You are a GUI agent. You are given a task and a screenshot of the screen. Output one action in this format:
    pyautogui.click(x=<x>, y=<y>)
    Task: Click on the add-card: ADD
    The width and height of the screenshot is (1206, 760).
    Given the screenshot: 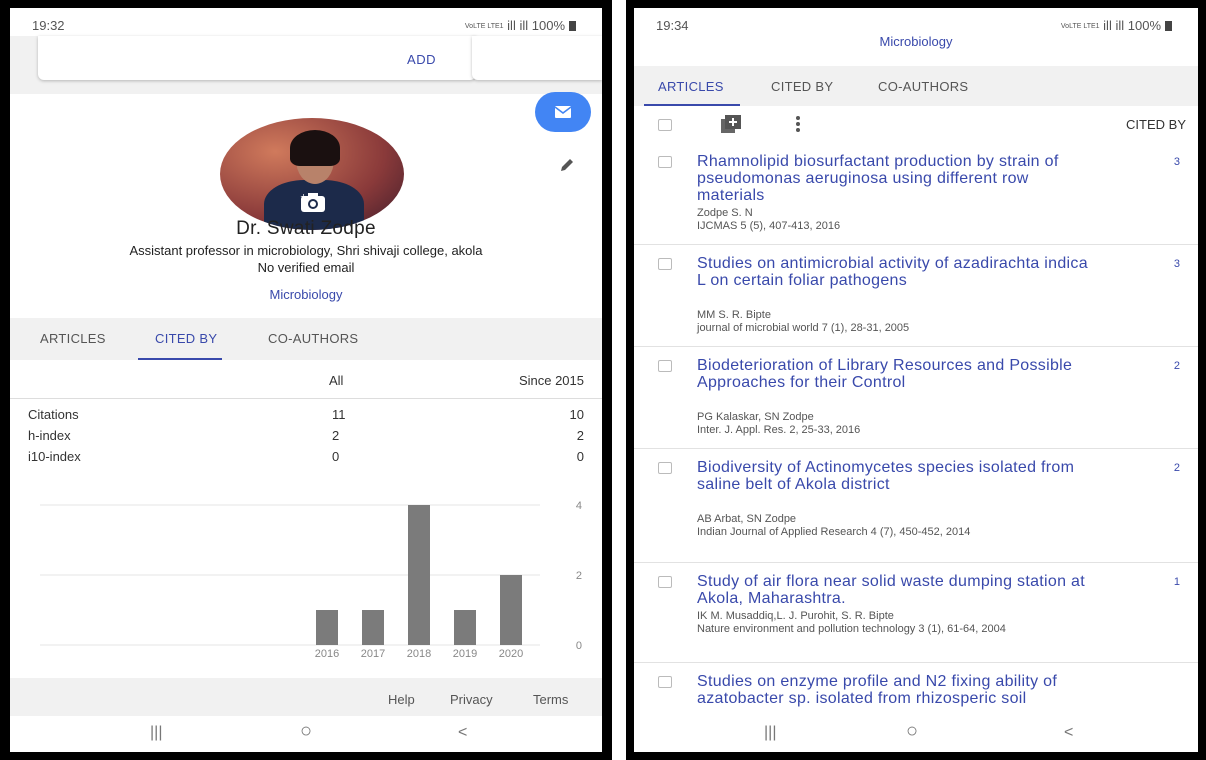 What is the action you would take?
    pyautogui.click(x=257, y=58)
    